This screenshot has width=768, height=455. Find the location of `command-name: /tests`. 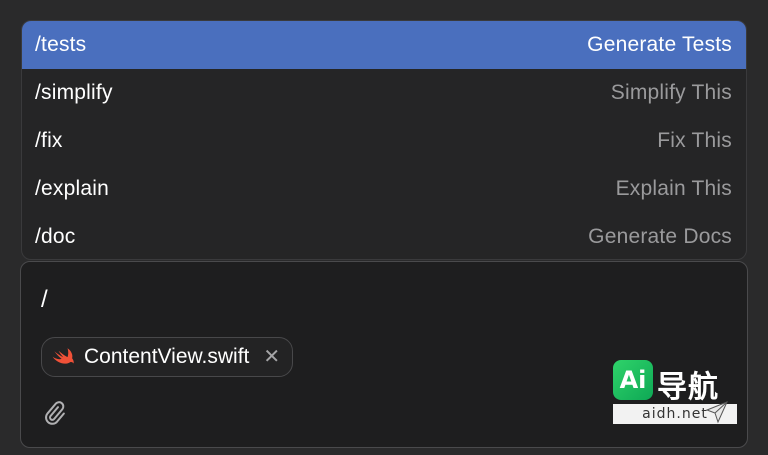

command-name: /tests is located at coordinates (61, 44).